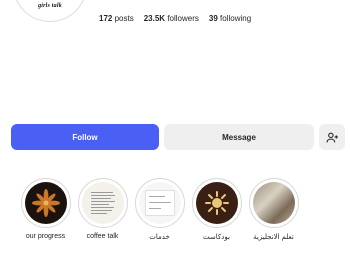  I want to click on stat-posts: 172 posts, so click(116, 18).